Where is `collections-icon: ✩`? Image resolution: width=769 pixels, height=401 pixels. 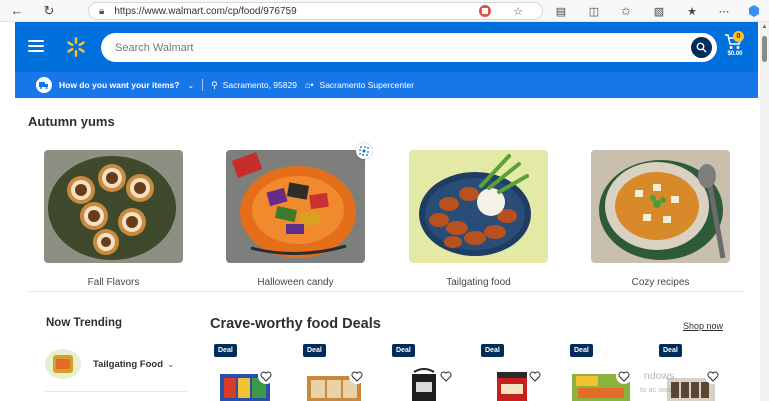 collections-icon: ✩ is located at coordinates (626, 11).